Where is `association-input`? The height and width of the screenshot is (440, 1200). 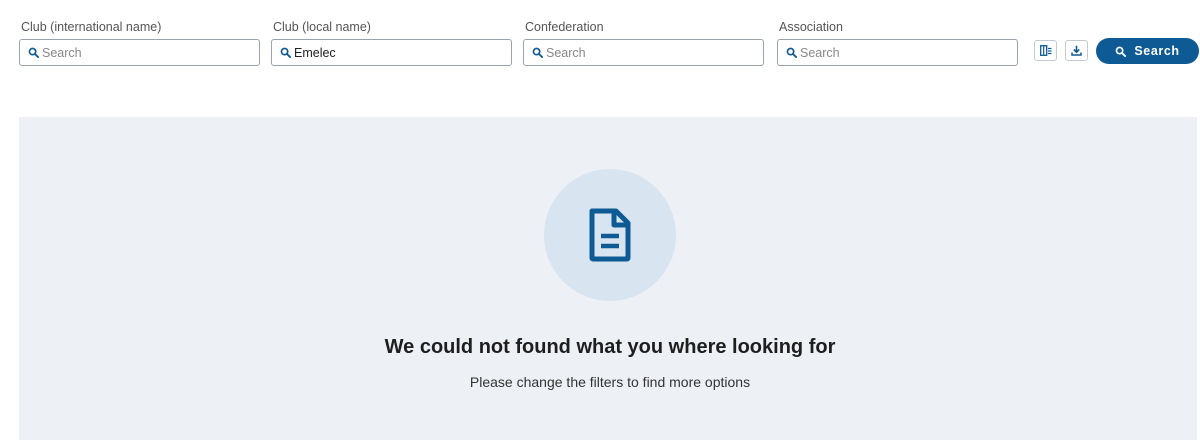 association-input is located at coordinates (906, 52).